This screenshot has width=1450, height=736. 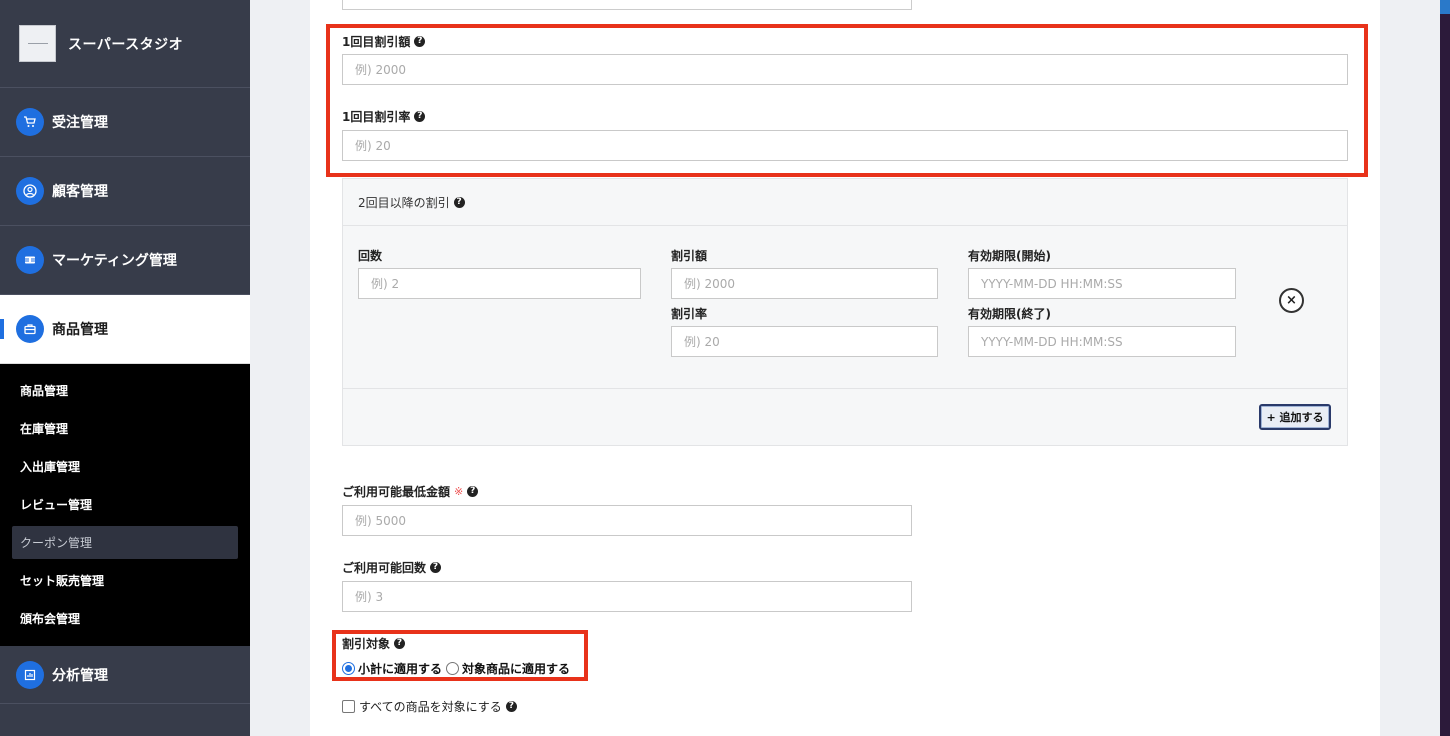 I want to click on panel-footer, so click(x=845, y=417).